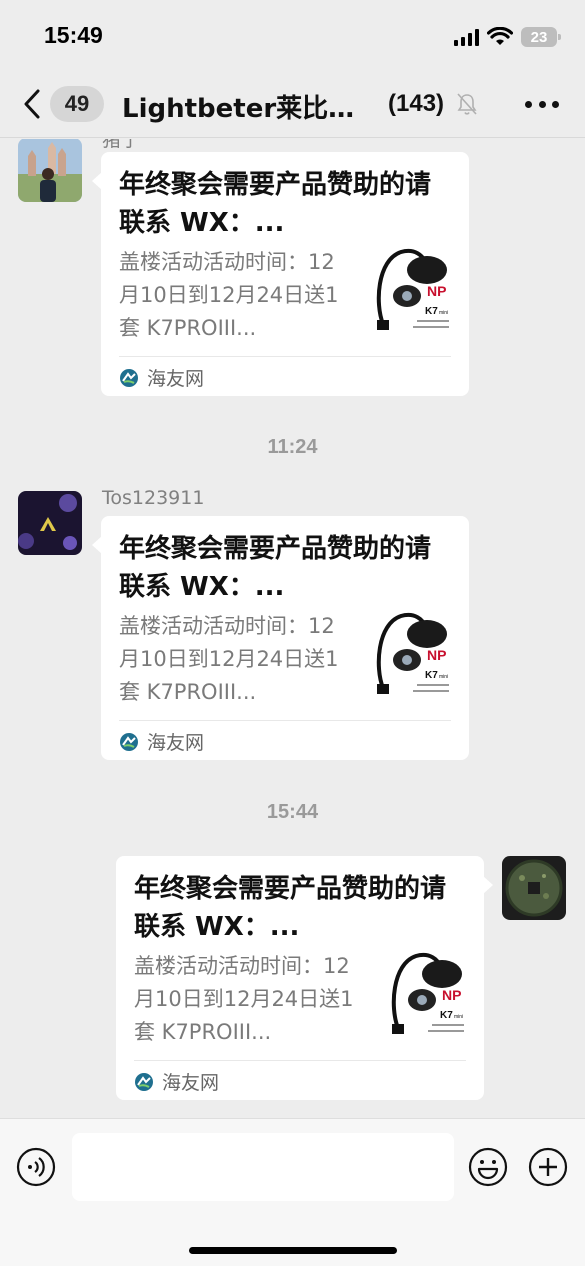 The height and width of the screenshot is (1266, 585). I want to click on voice-input-button, so click(36, 1167).